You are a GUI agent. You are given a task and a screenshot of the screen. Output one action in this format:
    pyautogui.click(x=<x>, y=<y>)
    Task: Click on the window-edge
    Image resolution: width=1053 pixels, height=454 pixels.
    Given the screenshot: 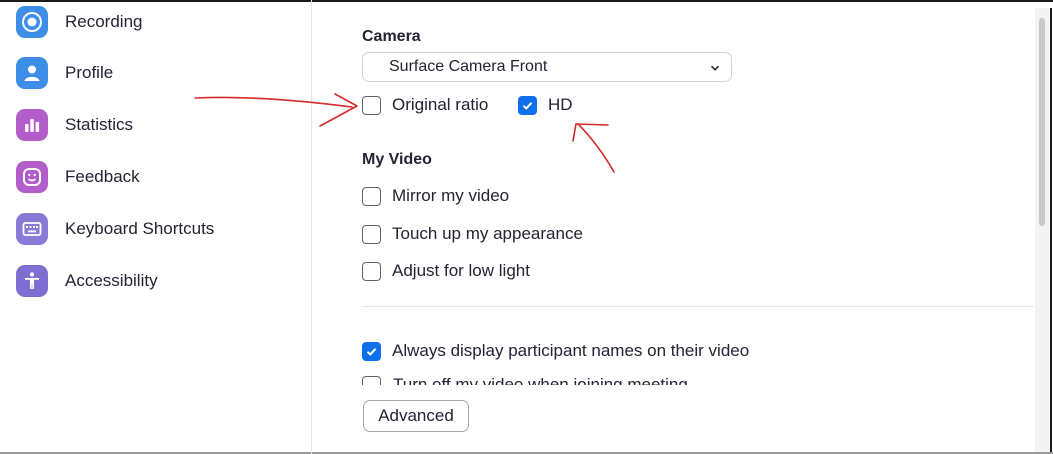 What is the action you would take?
    pyautogui.click(x=1051, y=230)
    